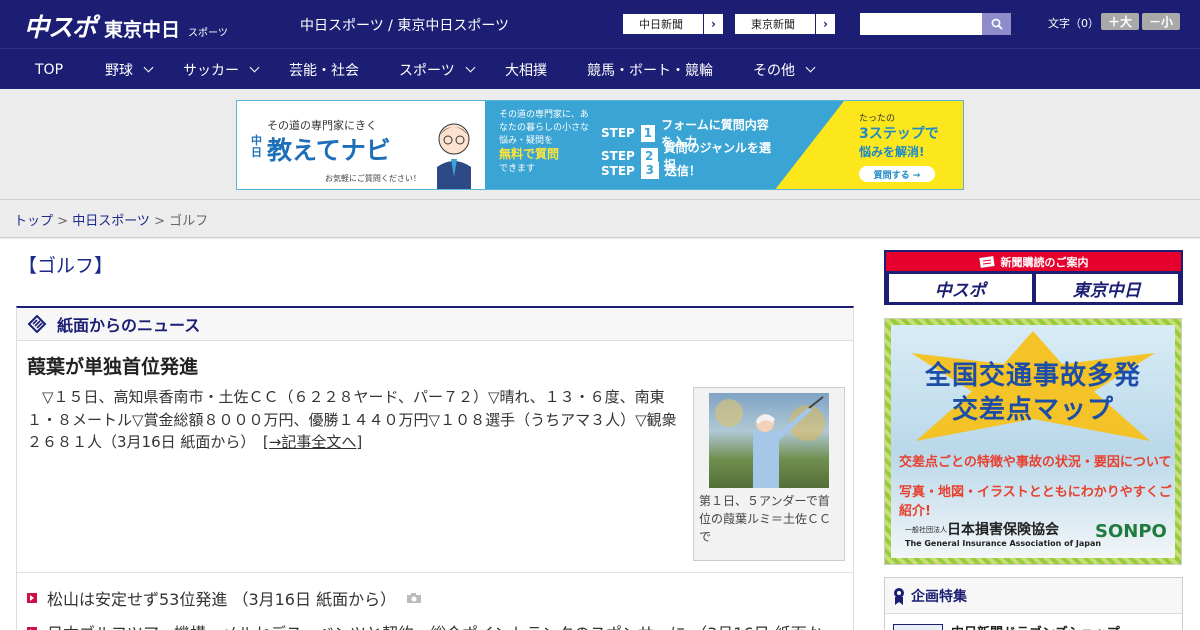 The width and height of the screenshot is (1200, 630). Describe the element at coordinates (142, 28) in the screenshot. I see `logo-tokyo-chunichi: 東京中日` at that location.